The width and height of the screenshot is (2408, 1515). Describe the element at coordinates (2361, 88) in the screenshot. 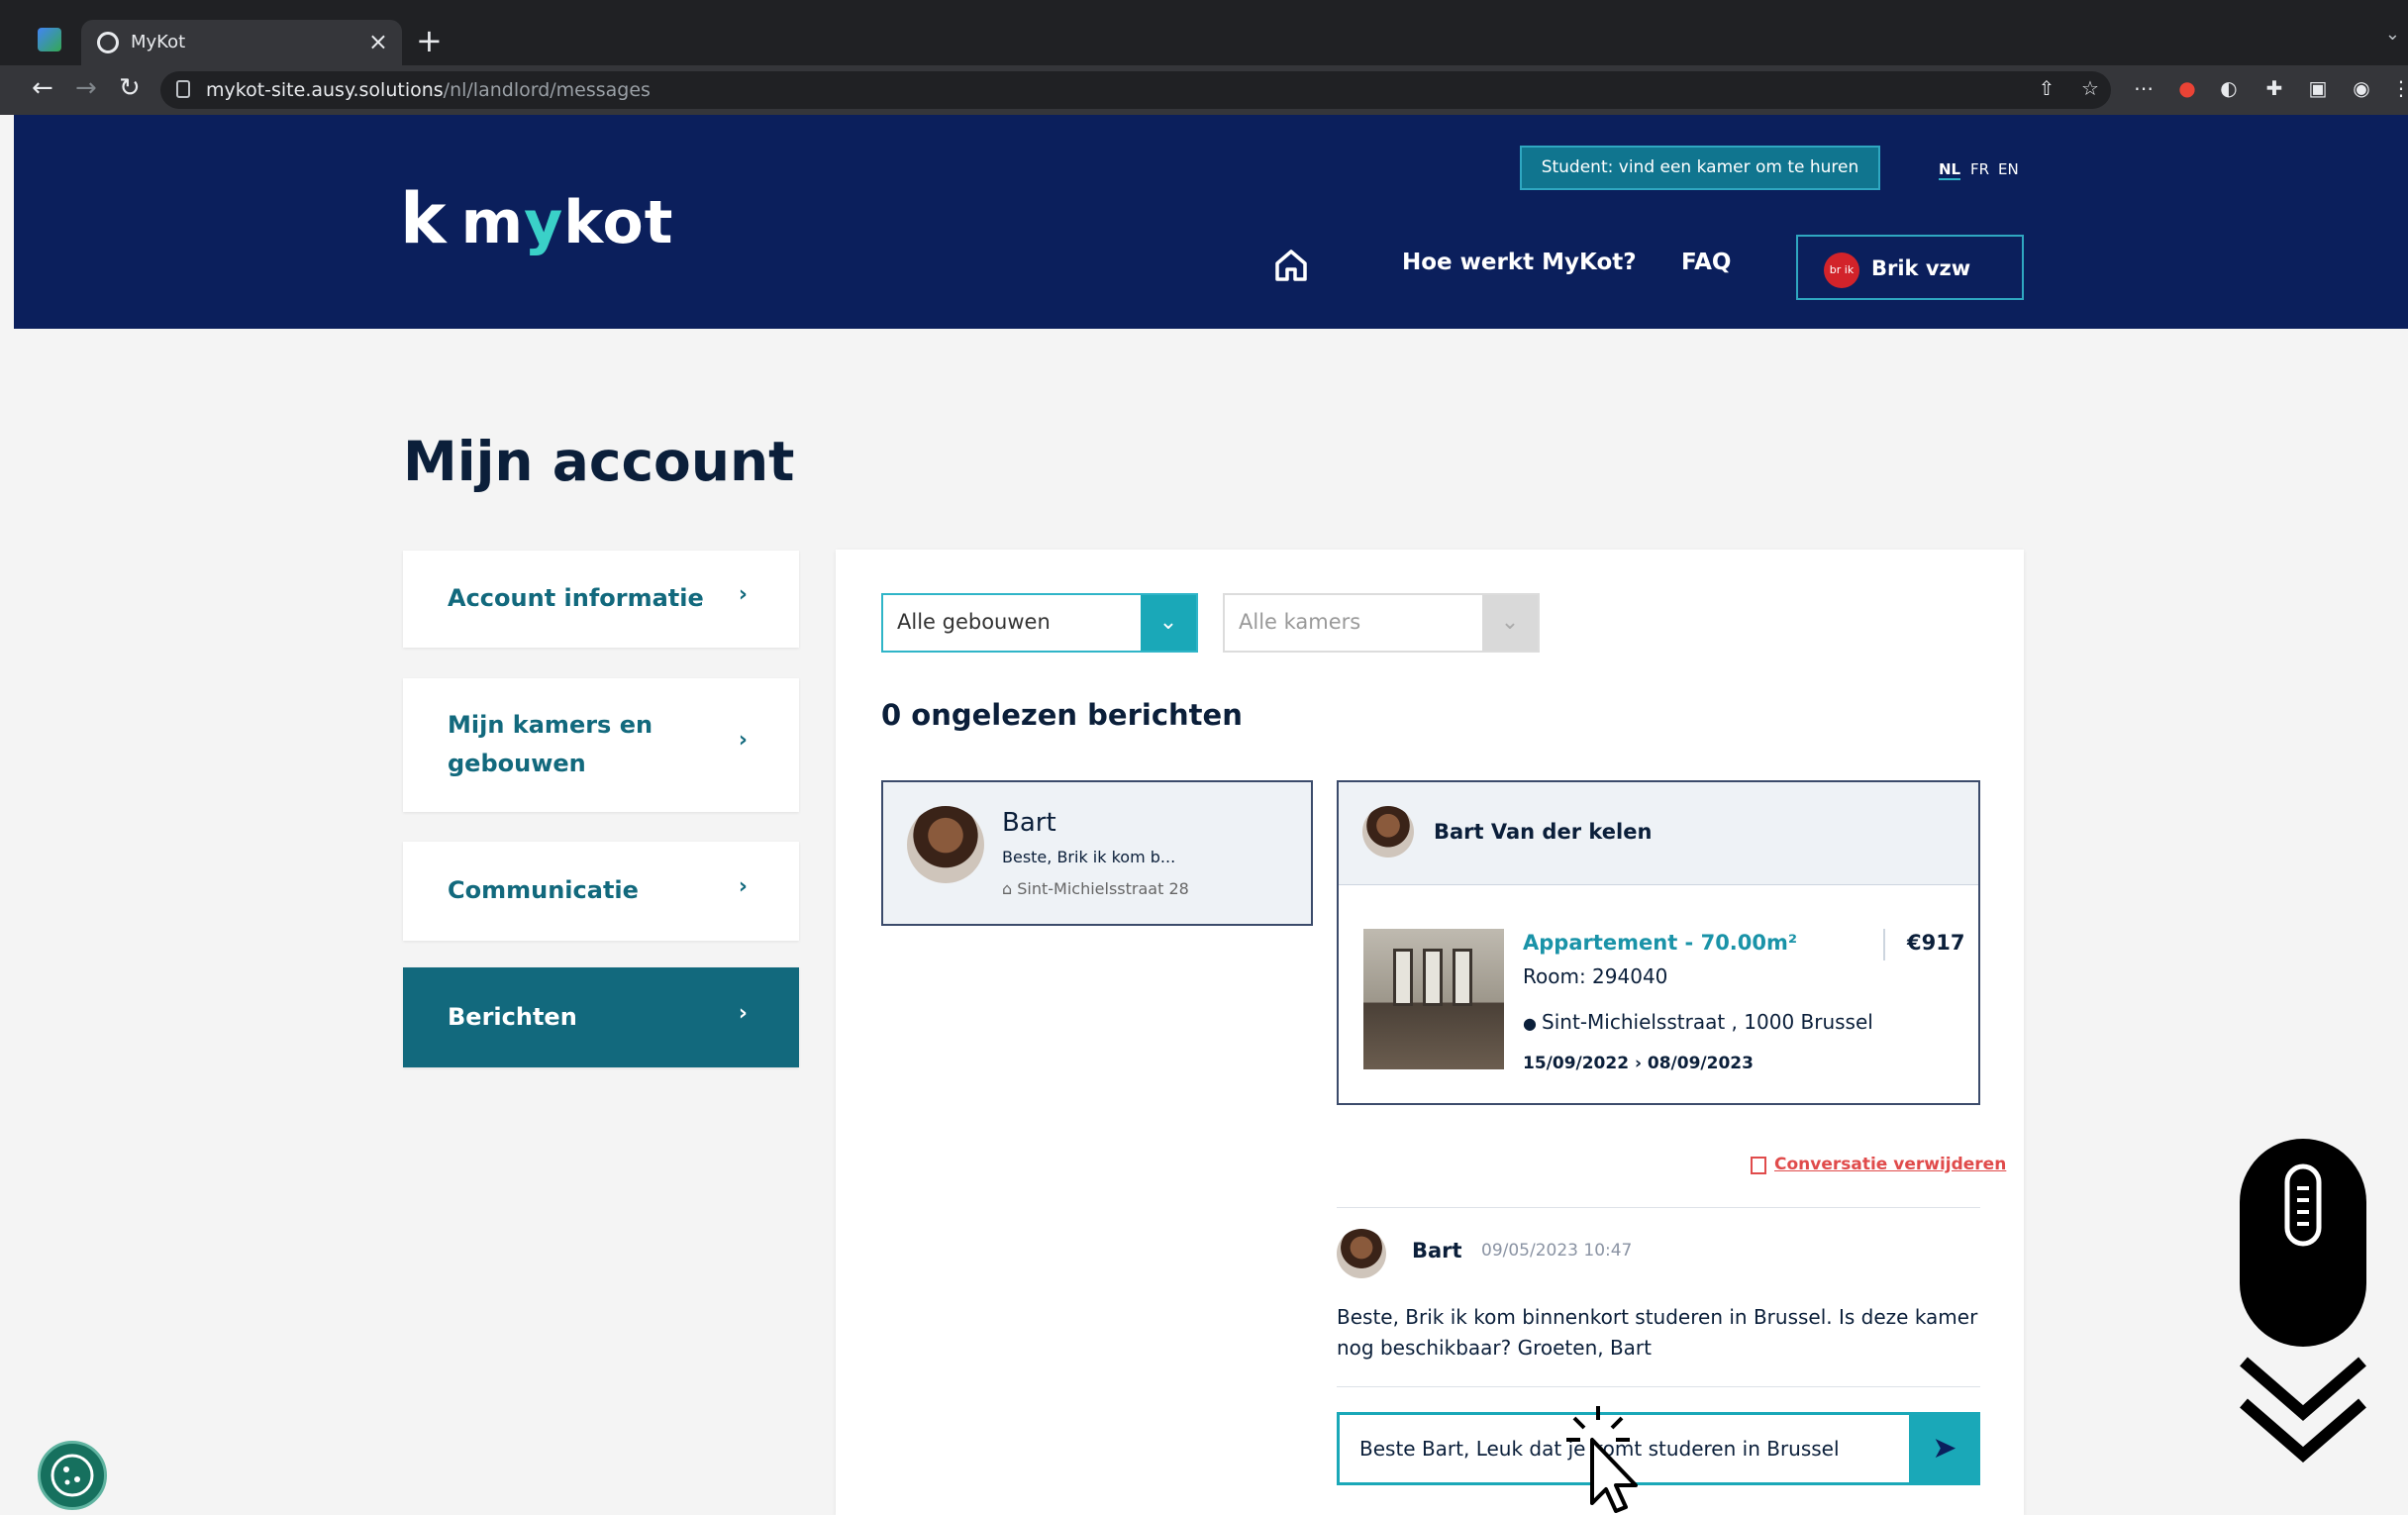

I see `profile-avatar-icon: ◉` at that location.